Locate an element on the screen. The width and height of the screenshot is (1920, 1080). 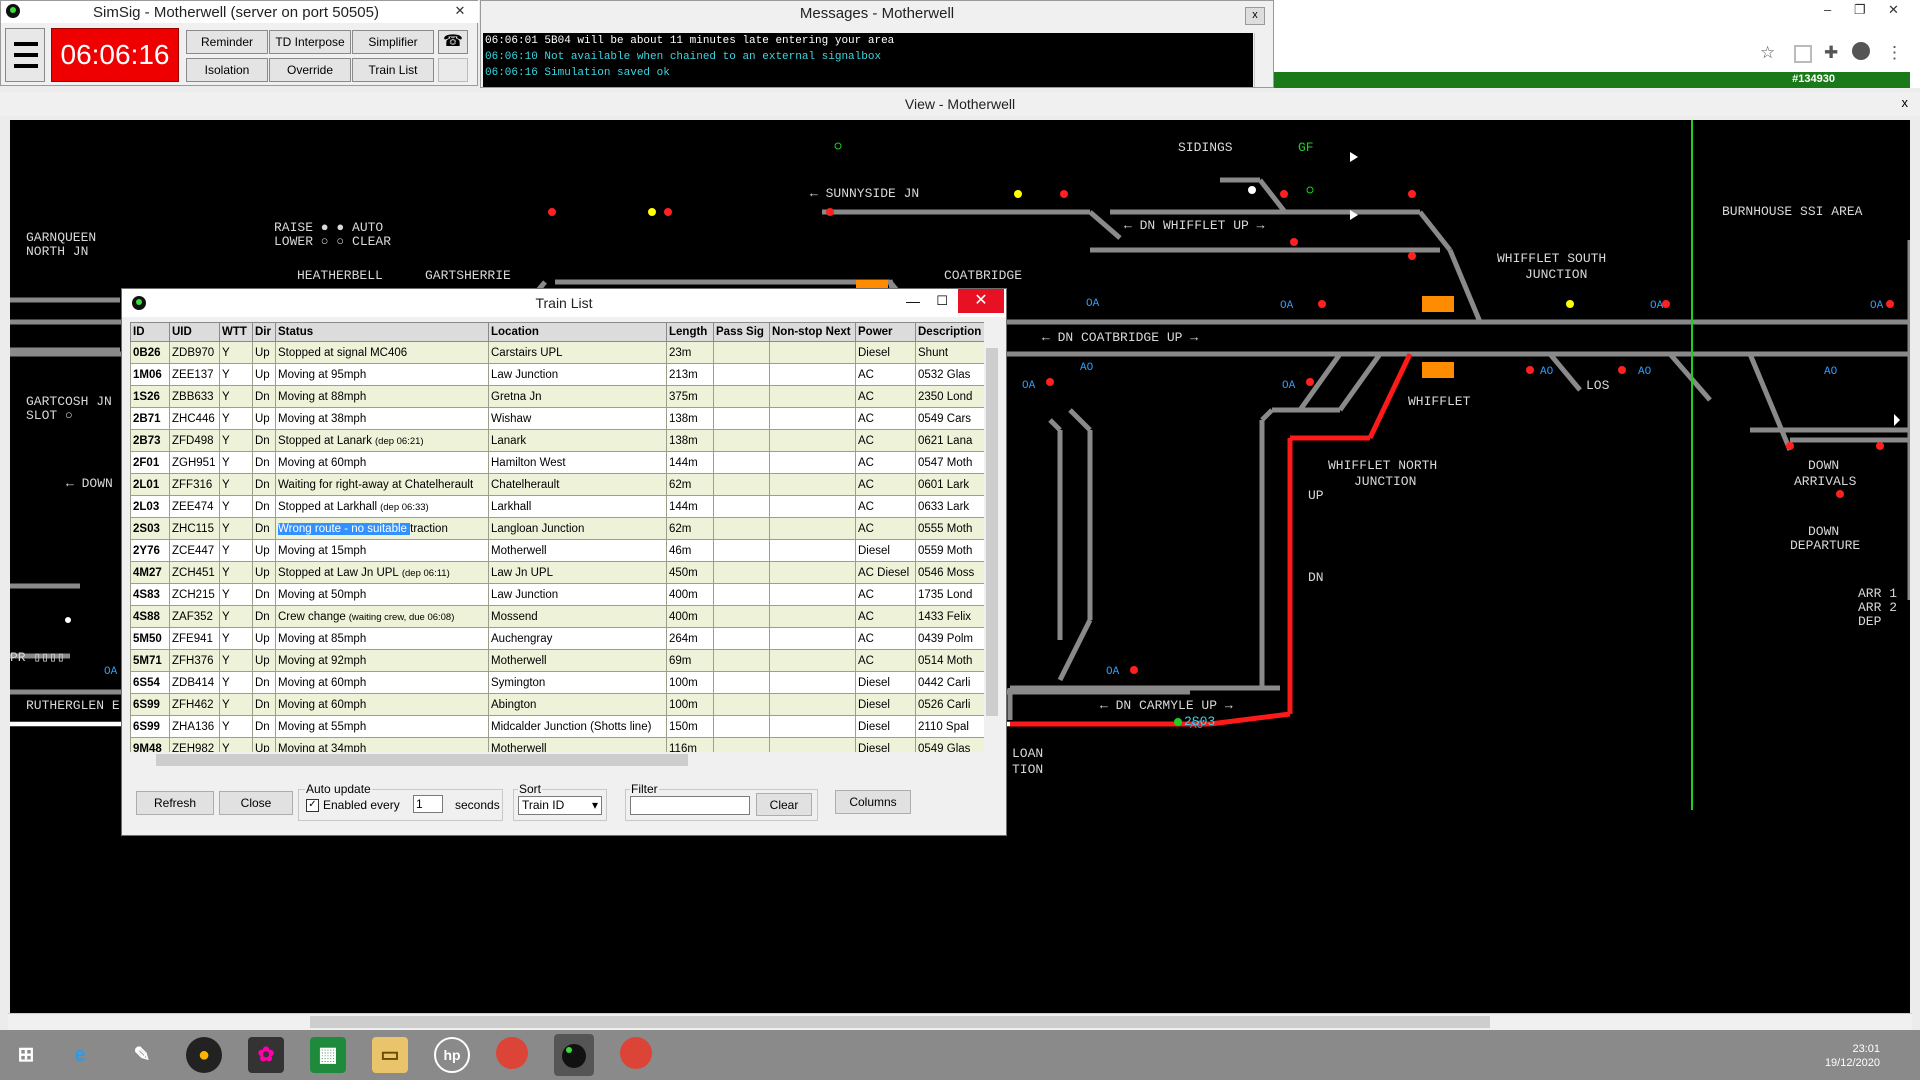
cell-id: 2B71 is located at coordinates (150, 418).